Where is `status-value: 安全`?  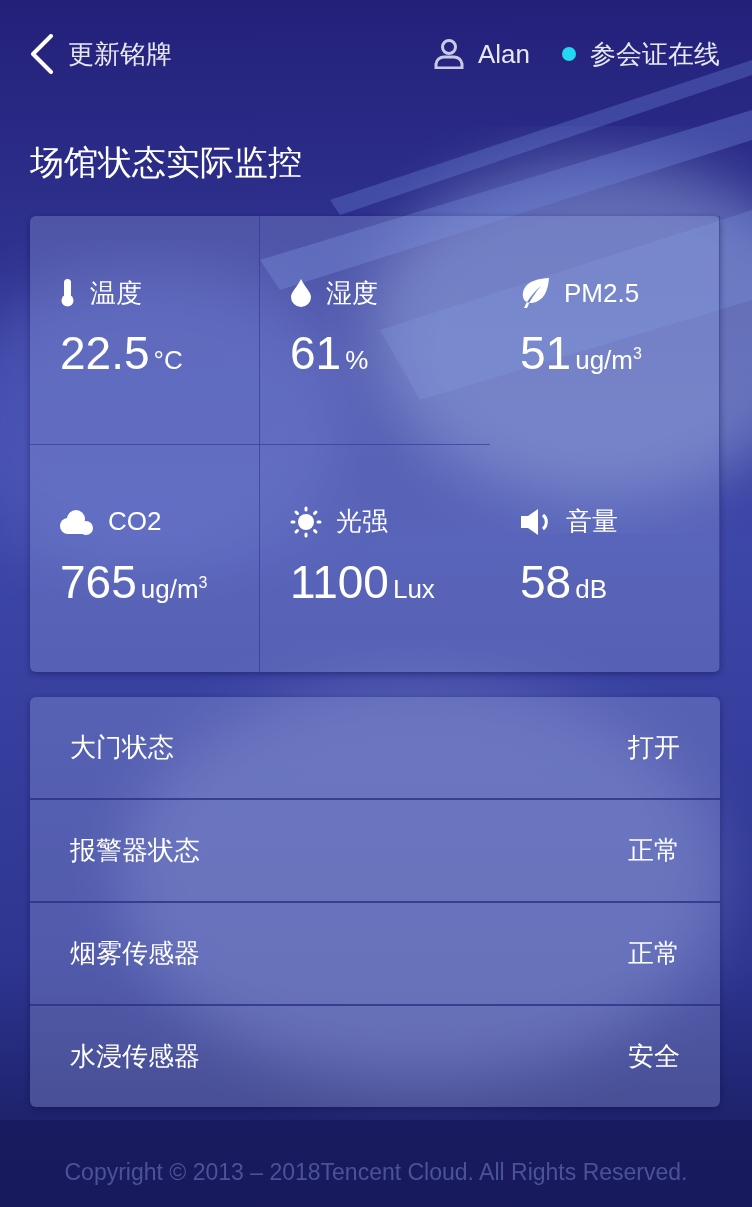 status-value: 安全 is located at coordinates (654, 1056).